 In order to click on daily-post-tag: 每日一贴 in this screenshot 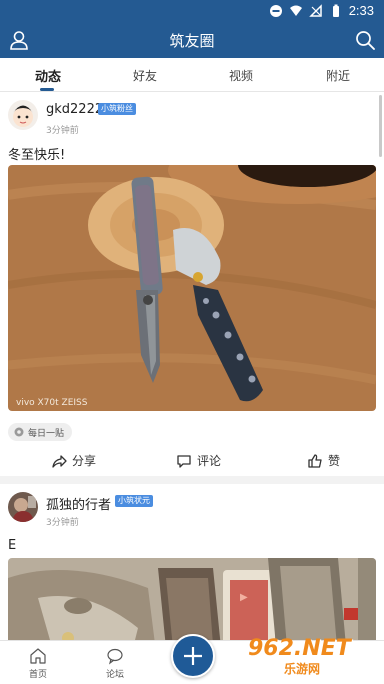, I will do `click(40, 432)`.